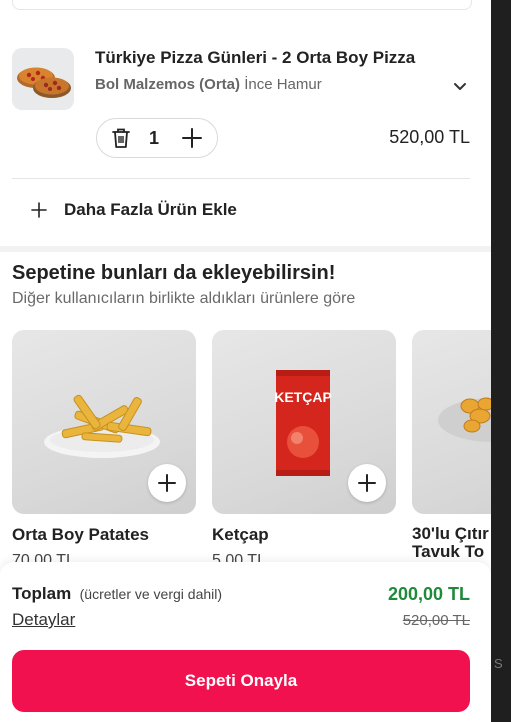 This screenshot has height=722, width=511. Describe the element at coordinates (43, 79) in the screenshot. I see `pizza-thumbnail` at that location.